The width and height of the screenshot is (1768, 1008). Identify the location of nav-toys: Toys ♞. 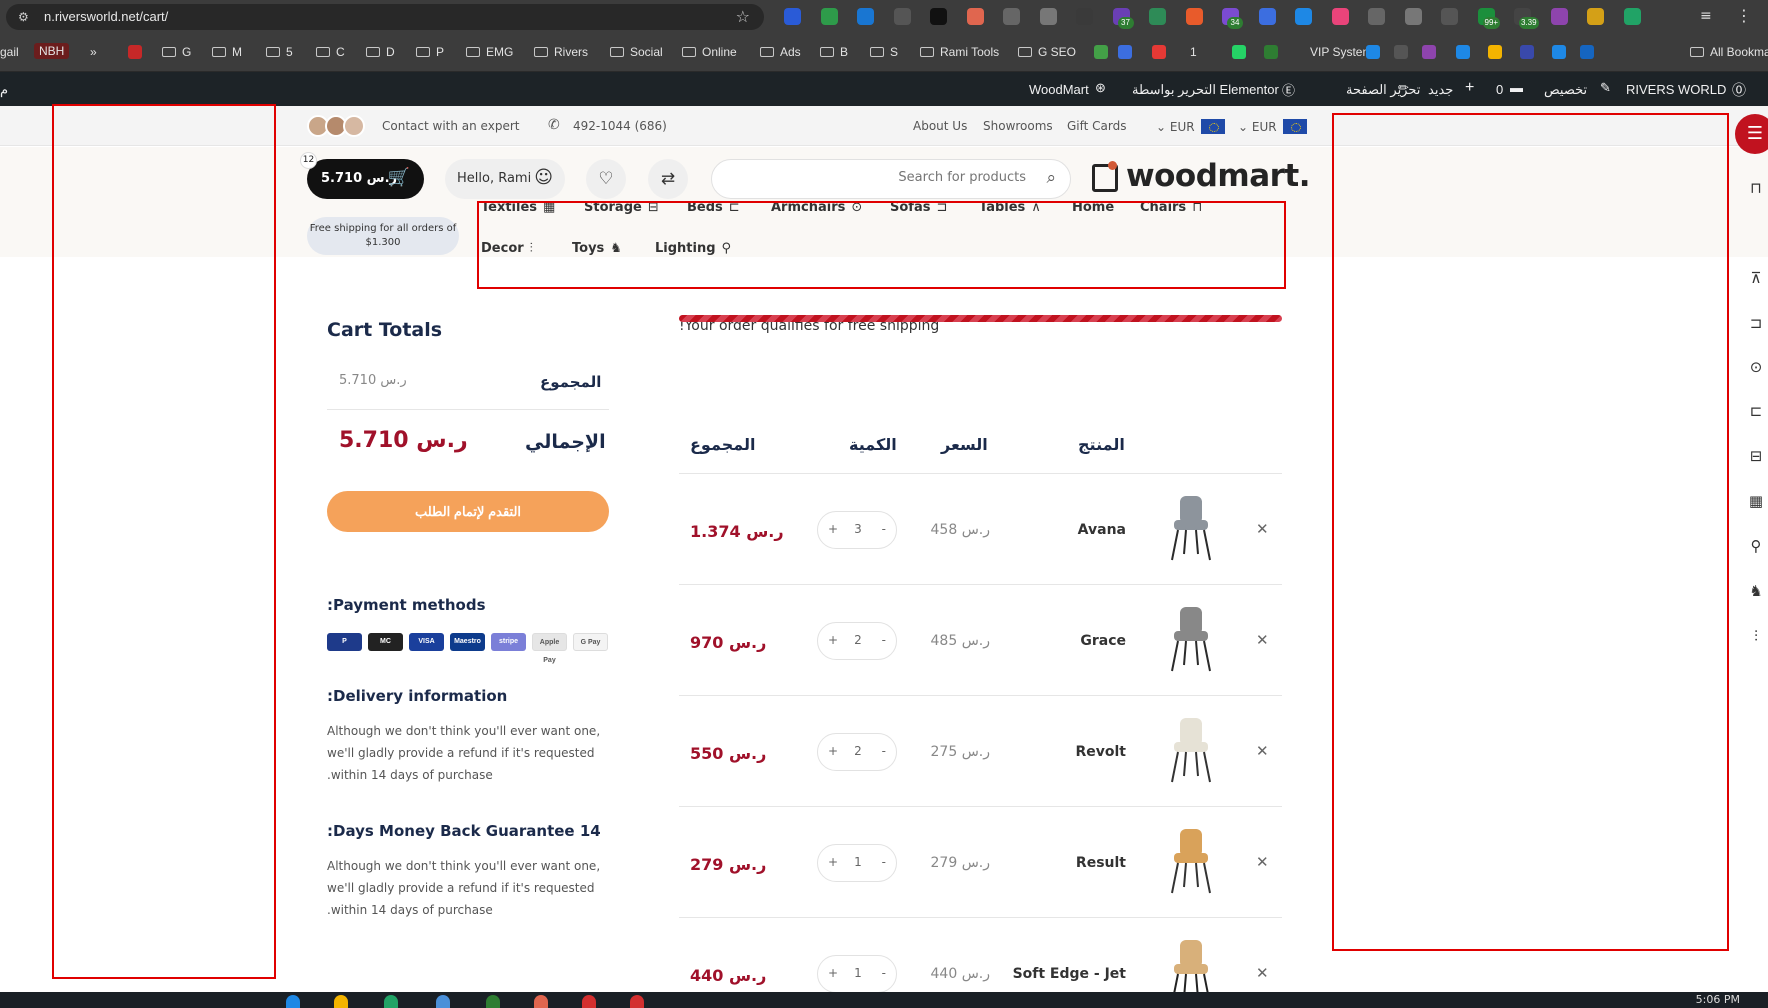
(597, 248).